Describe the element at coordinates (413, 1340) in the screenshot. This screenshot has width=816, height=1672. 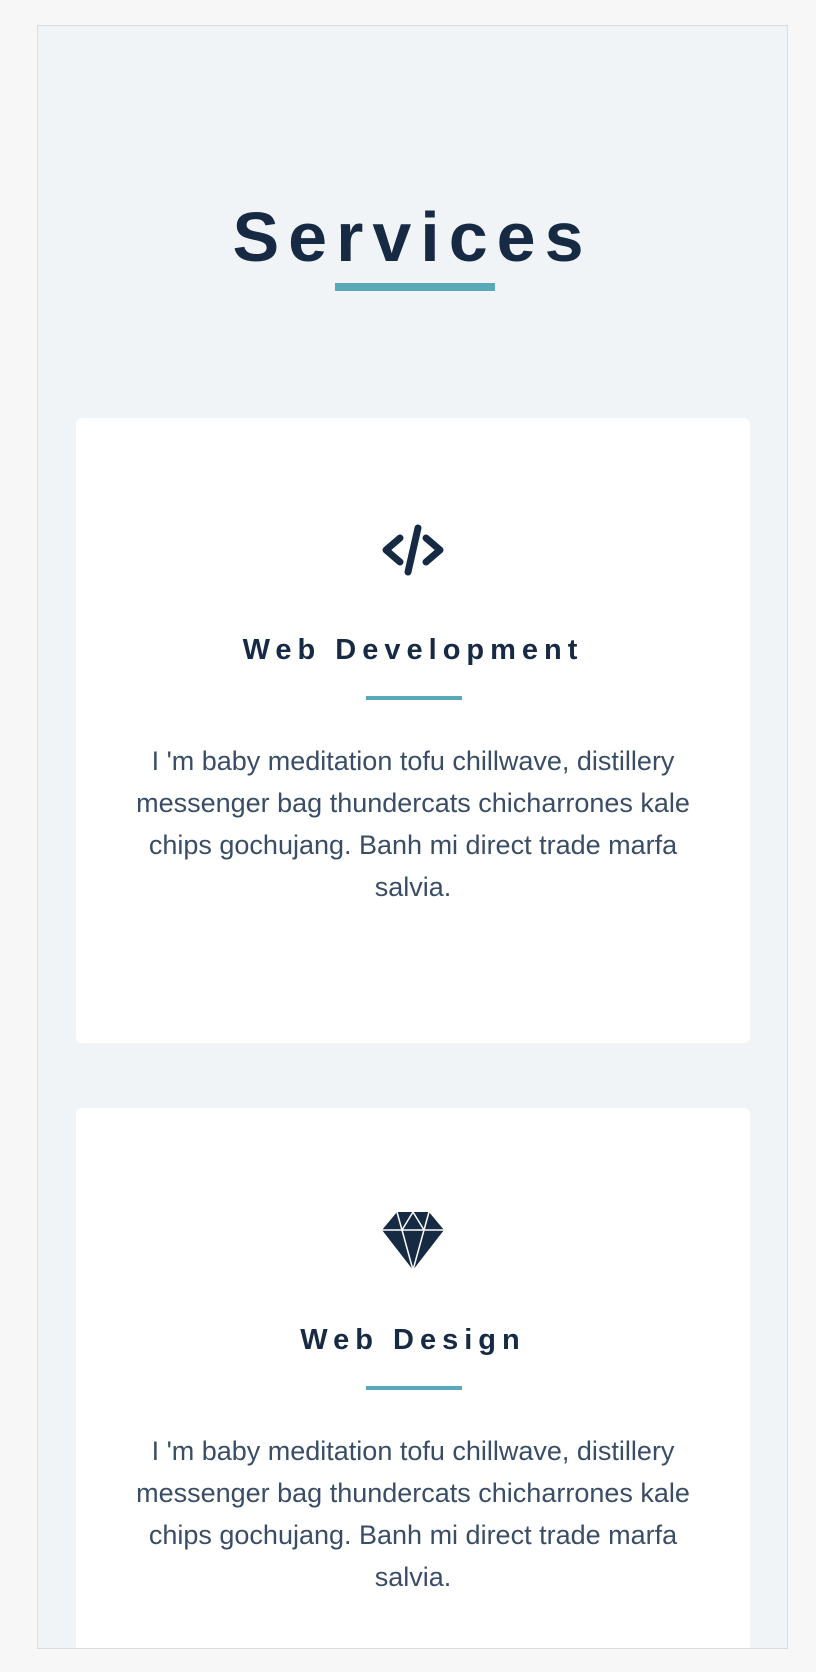
I see `service-title: Web Design` at that location.